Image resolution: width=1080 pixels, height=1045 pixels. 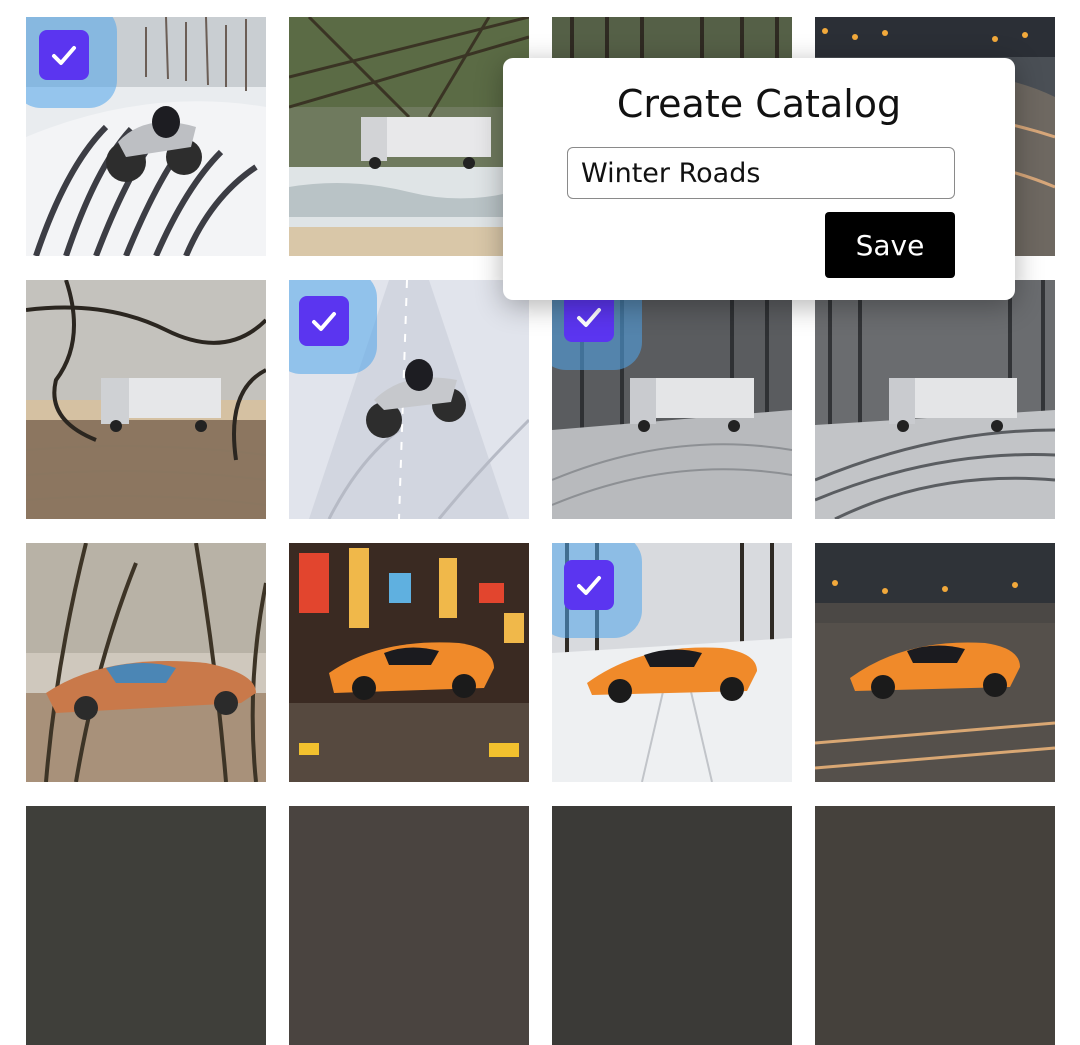 I want to click on create-catalog-dialog: Create Catalog Save, so click(x=759, y=179).